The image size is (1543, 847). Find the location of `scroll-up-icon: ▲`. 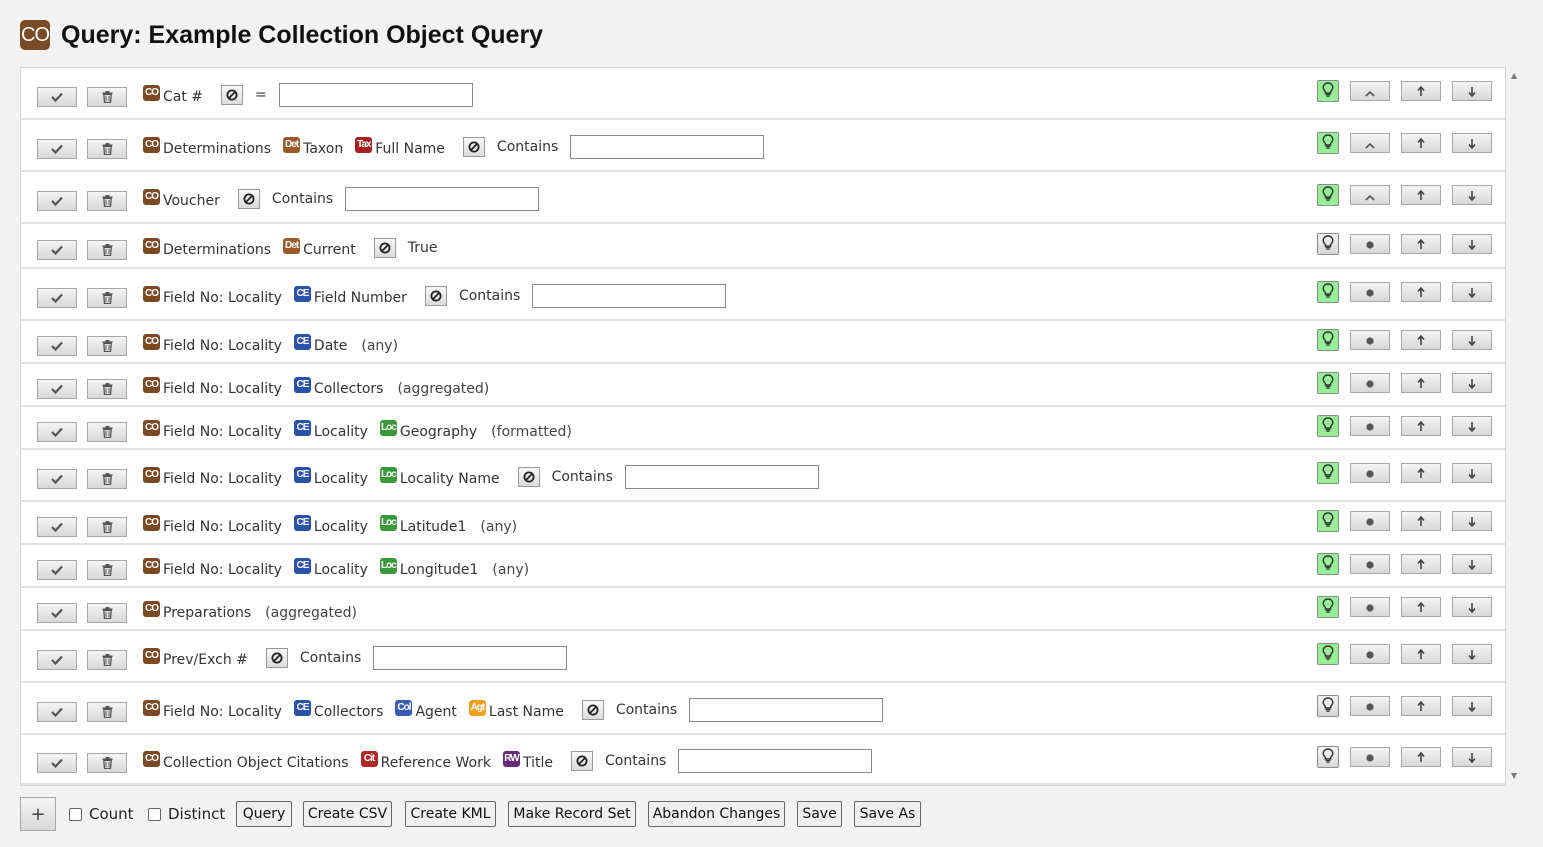

scroll-up-icon: ▲ is located at coordinates (1514, 75).